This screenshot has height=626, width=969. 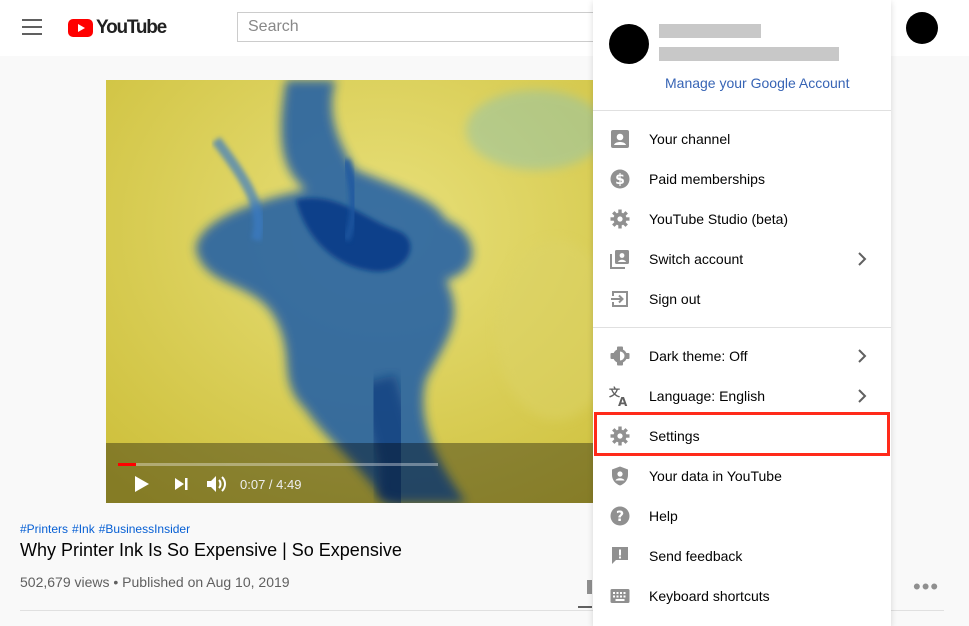 I want to click on menu-item-dark-theme: Dark theme: Off, so click(x=742, y=356).